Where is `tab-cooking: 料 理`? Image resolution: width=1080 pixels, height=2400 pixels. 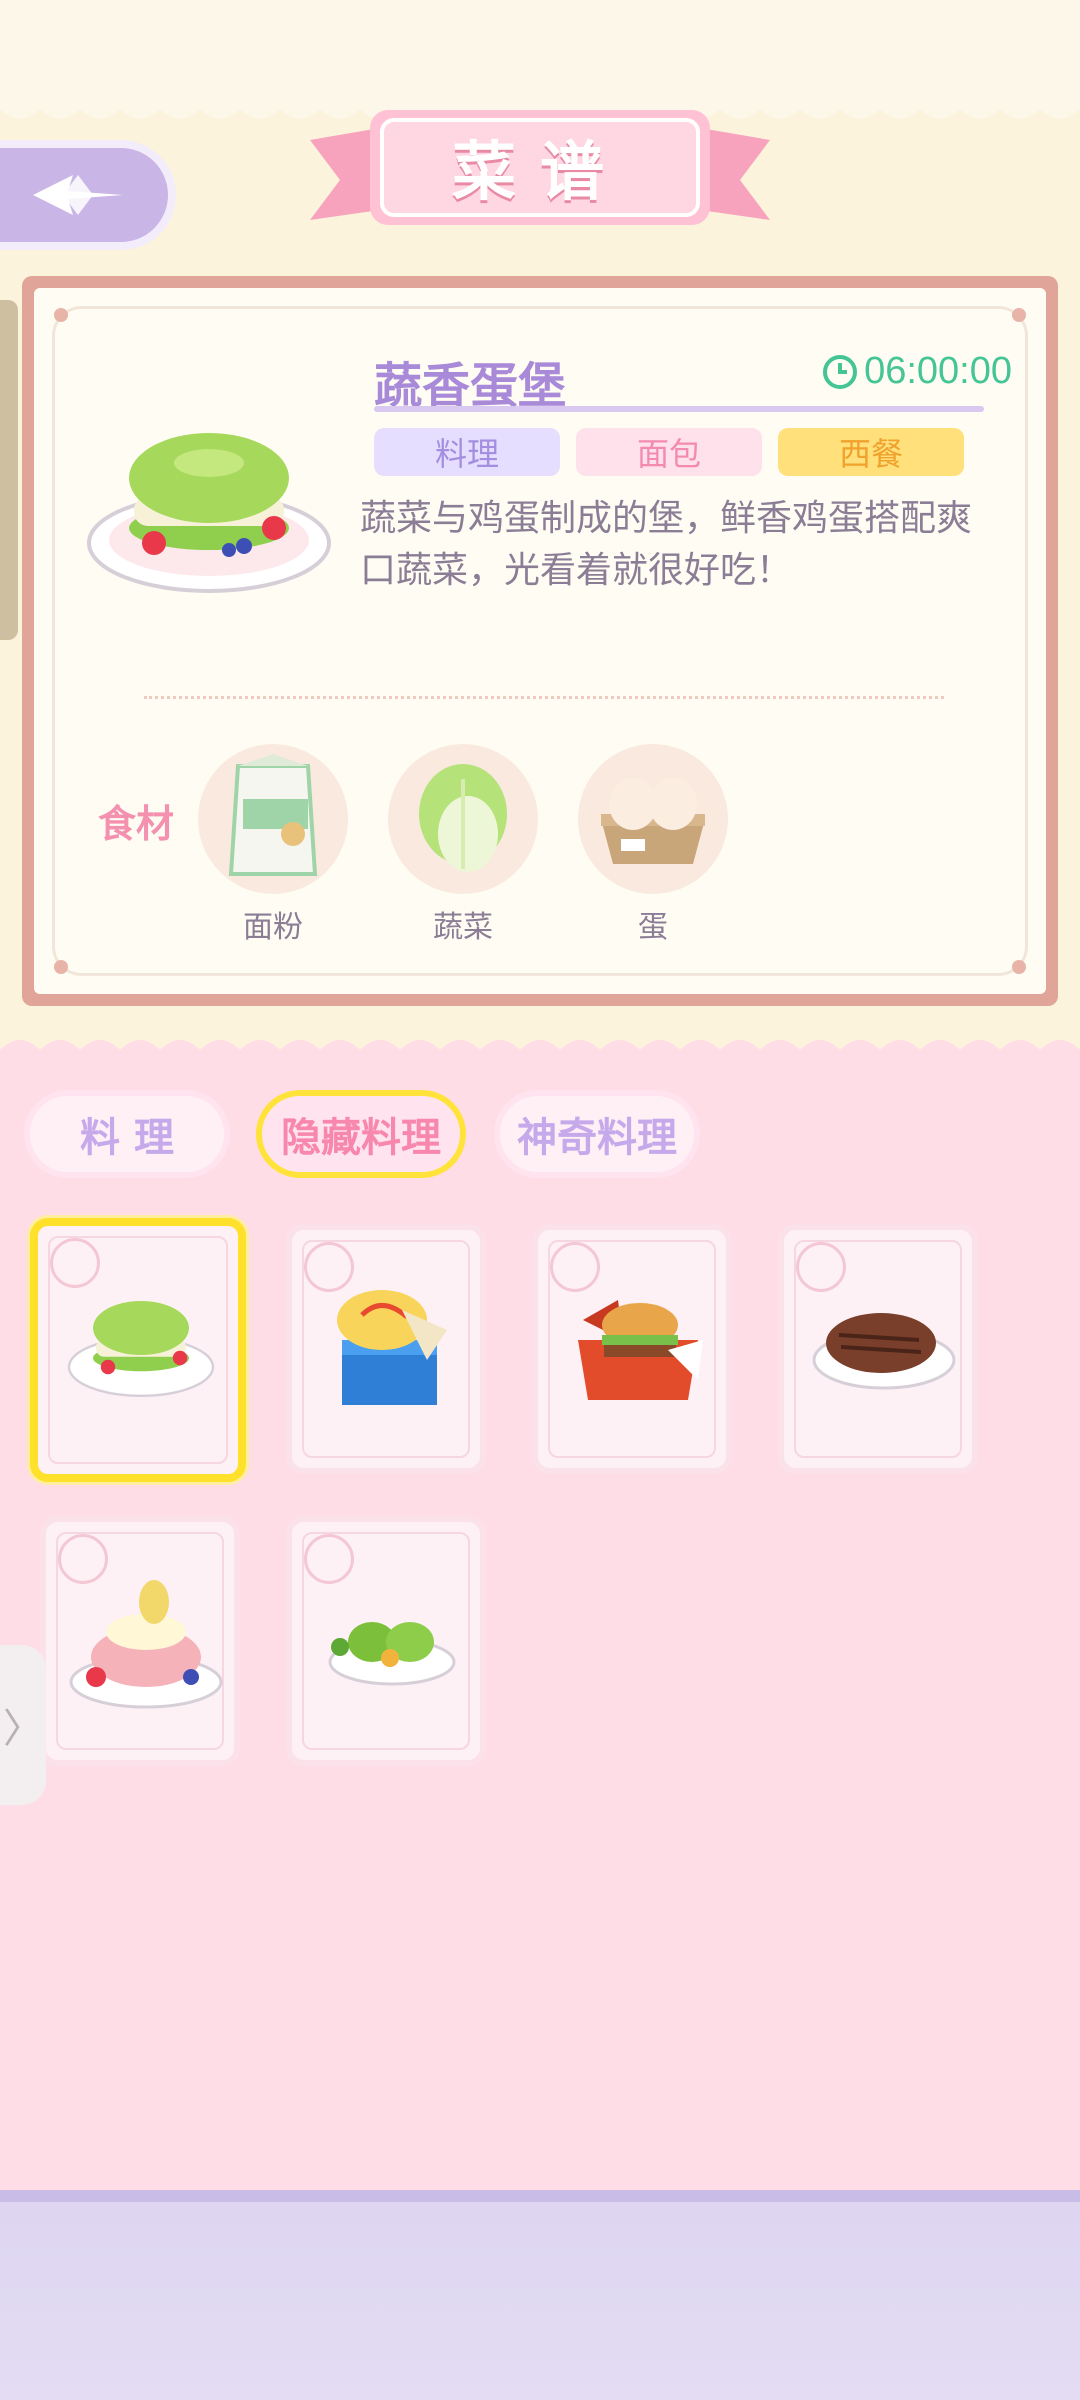
tab-cooking: 料 理 is located at coordinates (127, 1134).